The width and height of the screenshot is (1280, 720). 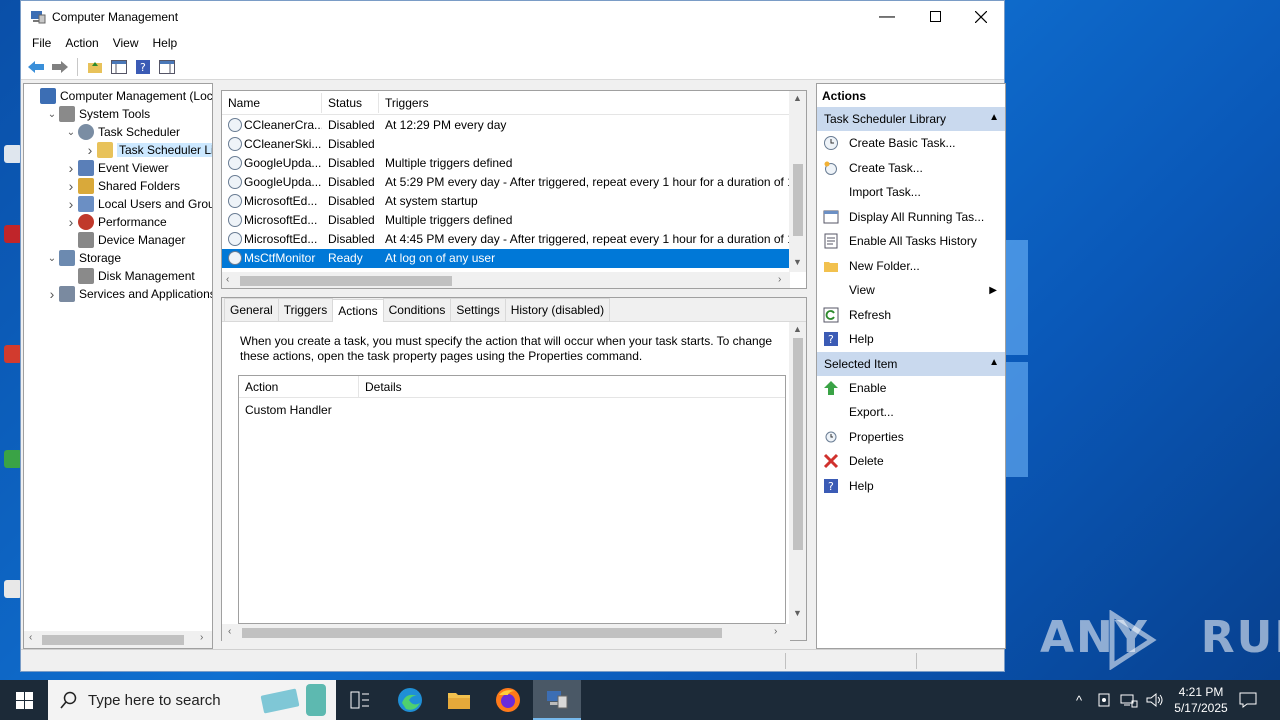 What do you see at coordinates (24, 700) in the screenshot?
I see `start-button` at bounding box center [24, 700].